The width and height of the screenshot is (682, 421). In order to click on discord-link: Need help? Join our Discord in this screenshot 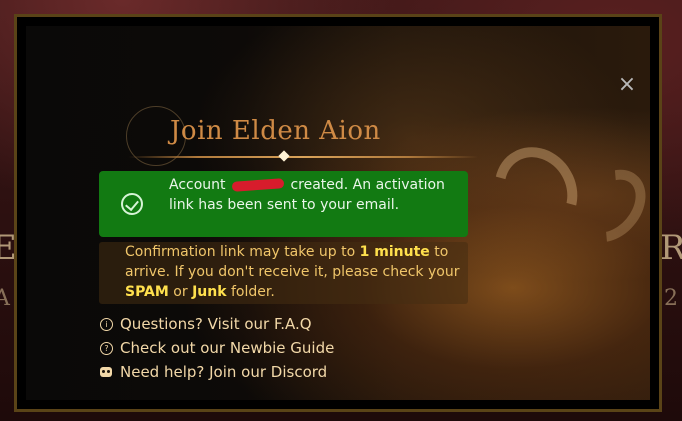, I will do `click(217, 372)`.